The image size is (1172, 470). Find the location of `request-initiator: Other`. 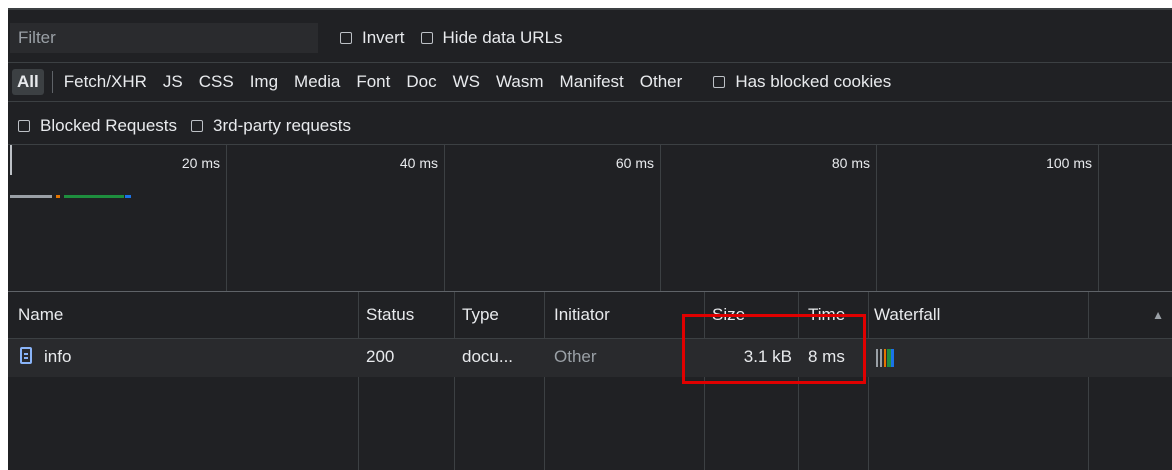

request-initiator: Other is located at coordinates (575, 356).